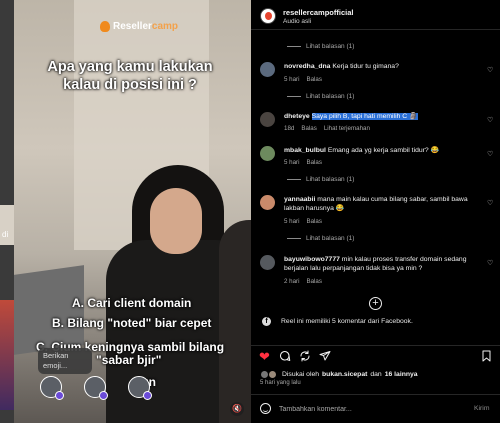 The image size is (500, 423). Describe the element at coordinates (369, 409) in the screenshot. I see `comment-input` at that location.